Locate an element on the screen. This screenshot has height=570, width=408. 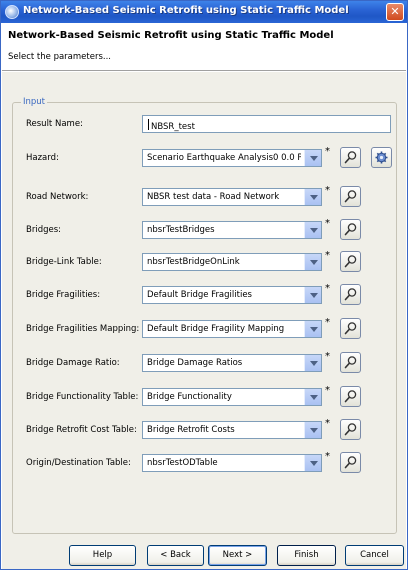
road-network-value: NBSR test data - Road Network is located at coordinates (213, 197).